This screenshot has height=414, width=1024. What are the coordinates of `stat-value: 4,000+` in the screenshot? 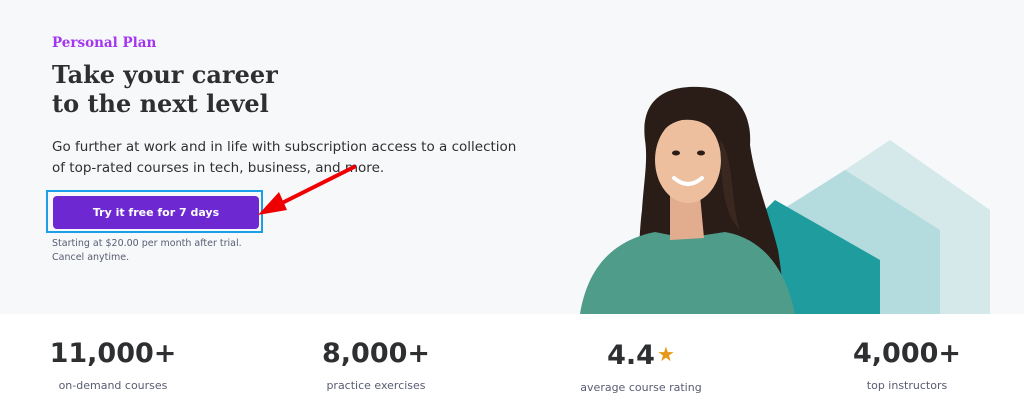 It's located at (907, 353).